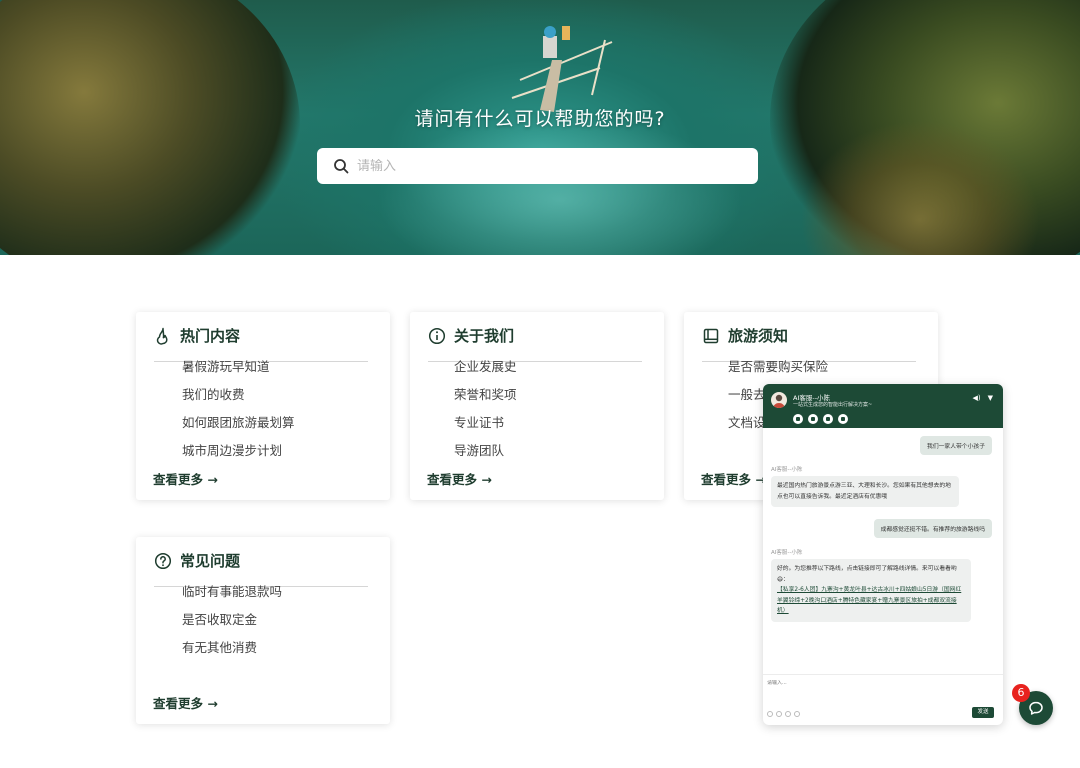 The width and height of the screenshot is (1080, 768). I want to click on chat-bubble-icon, so click(1036, 708).